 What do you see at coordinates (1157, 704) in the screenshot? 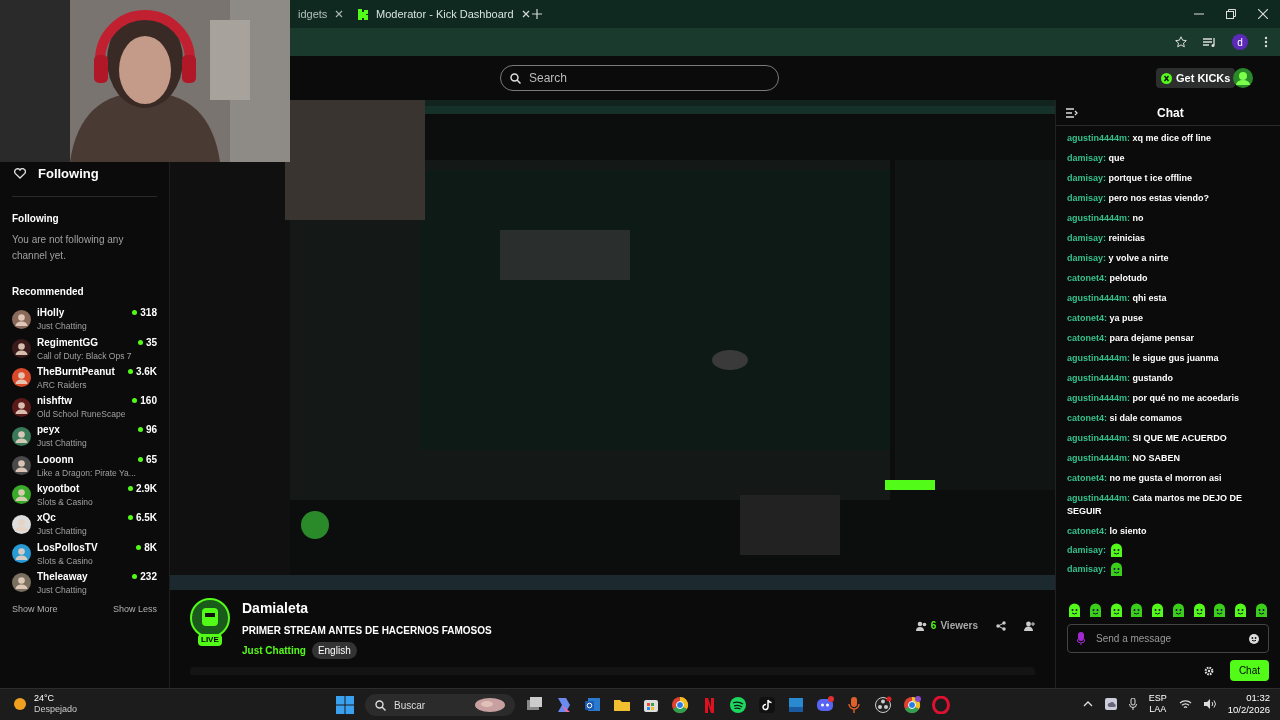
I see `language-indicator: ESP LAA` at bounding box center [1157, 704].